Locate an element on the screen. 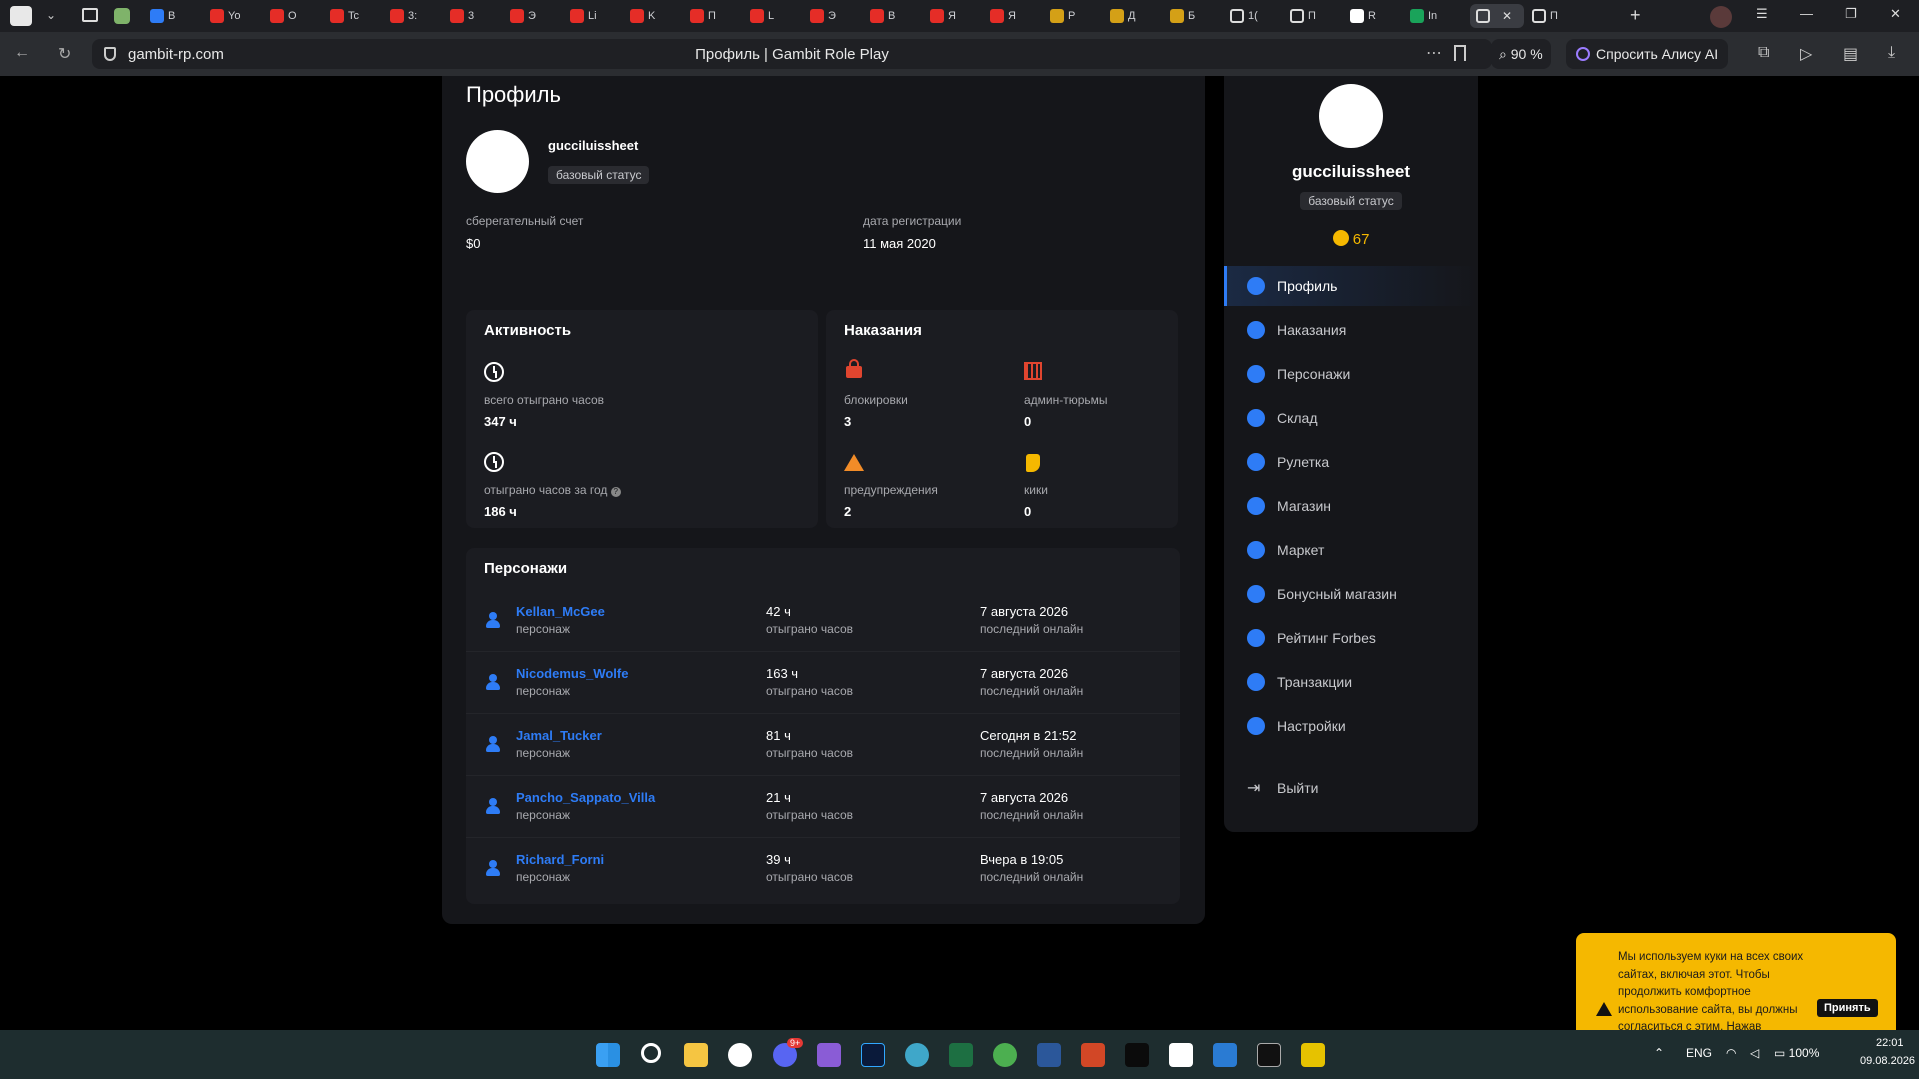 The height and width of the screenshot is (1079, 1919). globe-app-icon is located at coordinates (917, 1055).